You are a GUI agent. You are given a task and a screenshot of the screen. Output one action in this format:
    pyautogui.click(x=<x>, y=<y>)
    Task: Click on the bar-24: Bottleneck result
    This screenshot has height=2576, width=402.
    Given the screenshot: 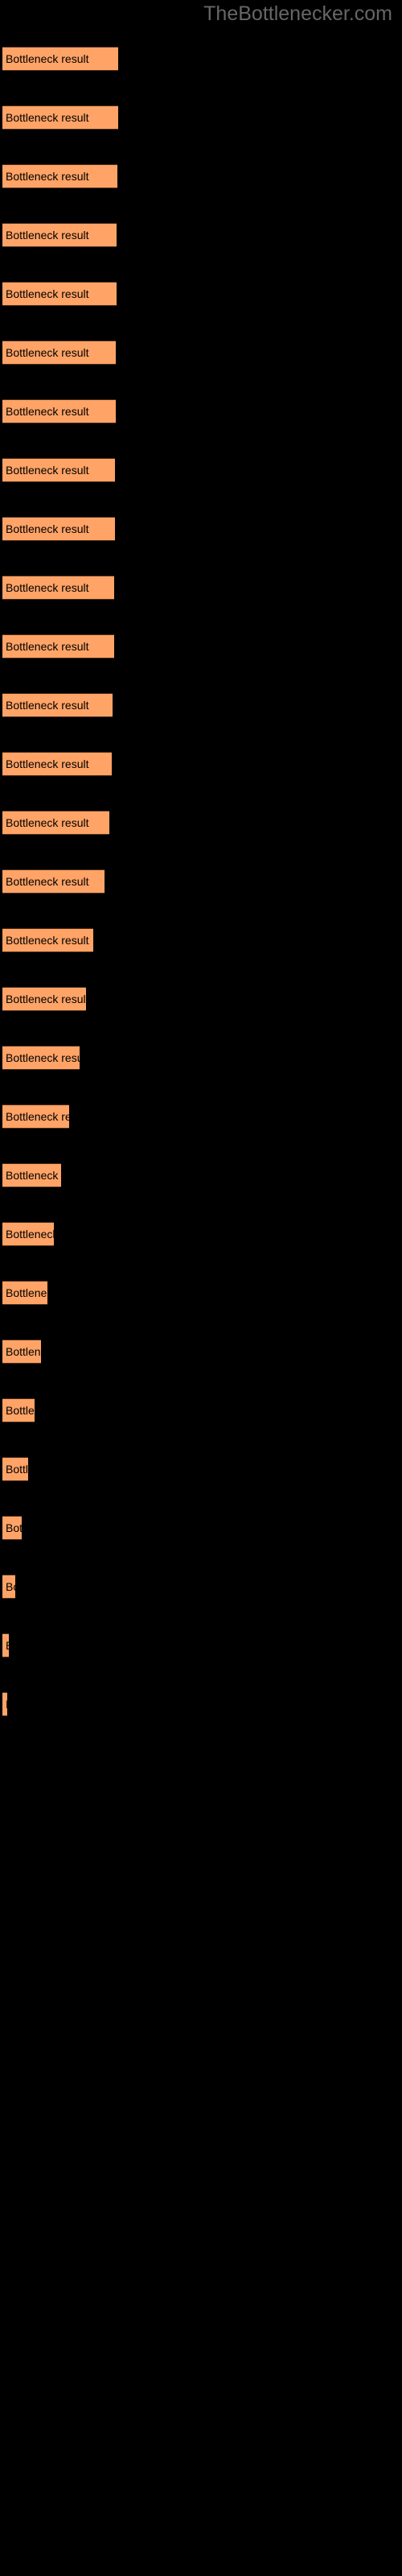 What is the action you would take?
    pyautogui.click(x=18, y=1410)
    